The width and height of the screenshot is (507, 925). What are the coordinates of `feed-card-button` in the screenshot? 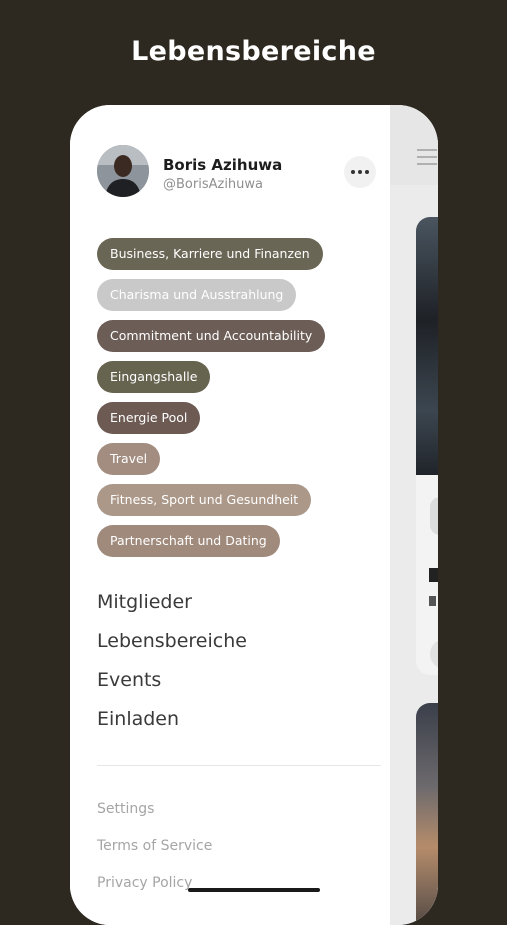 It's located at (434, 654).